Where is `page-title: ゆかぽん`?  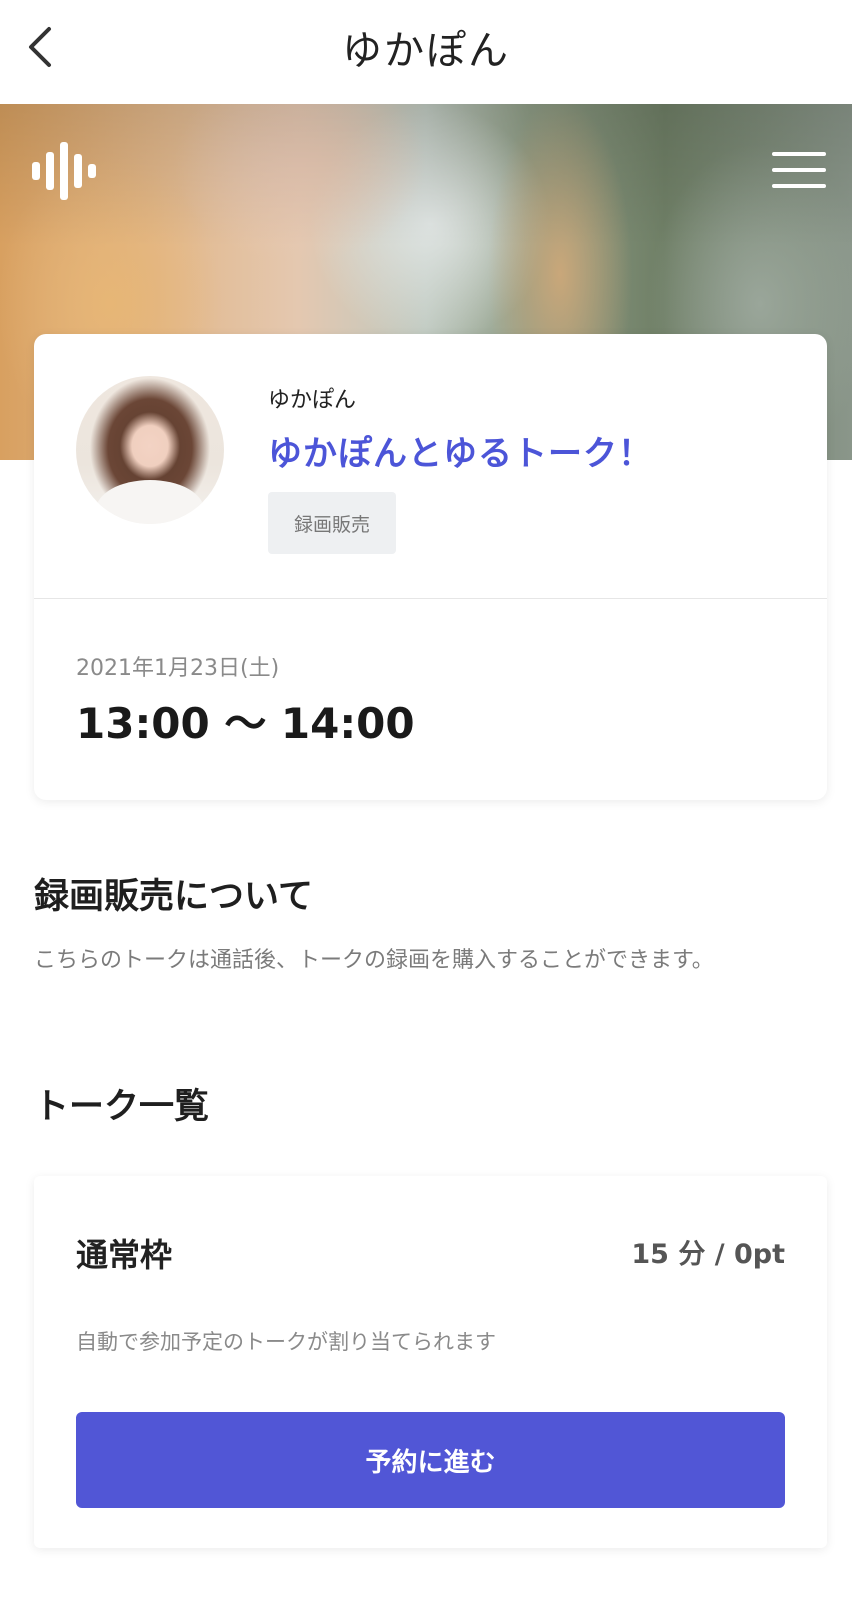 page-title: ゆかぽん is located at coordinates (426, 51).